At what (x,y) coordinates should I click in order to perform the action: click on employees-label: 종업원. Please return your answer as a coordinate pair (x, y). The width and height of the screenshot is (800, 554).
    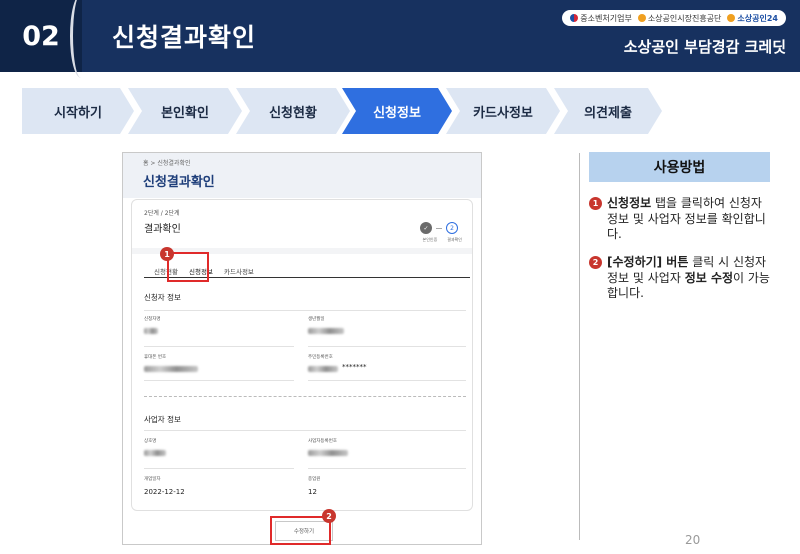
    Looking at the image, I should click on (314, 479).